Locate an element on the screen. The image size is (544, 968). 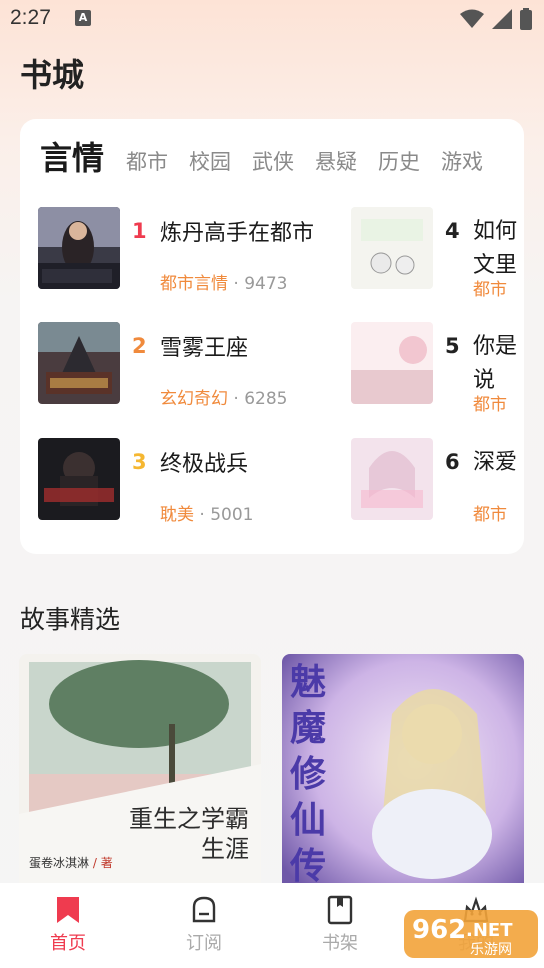
bookshelf-icon is located at coordinates (340, 910).